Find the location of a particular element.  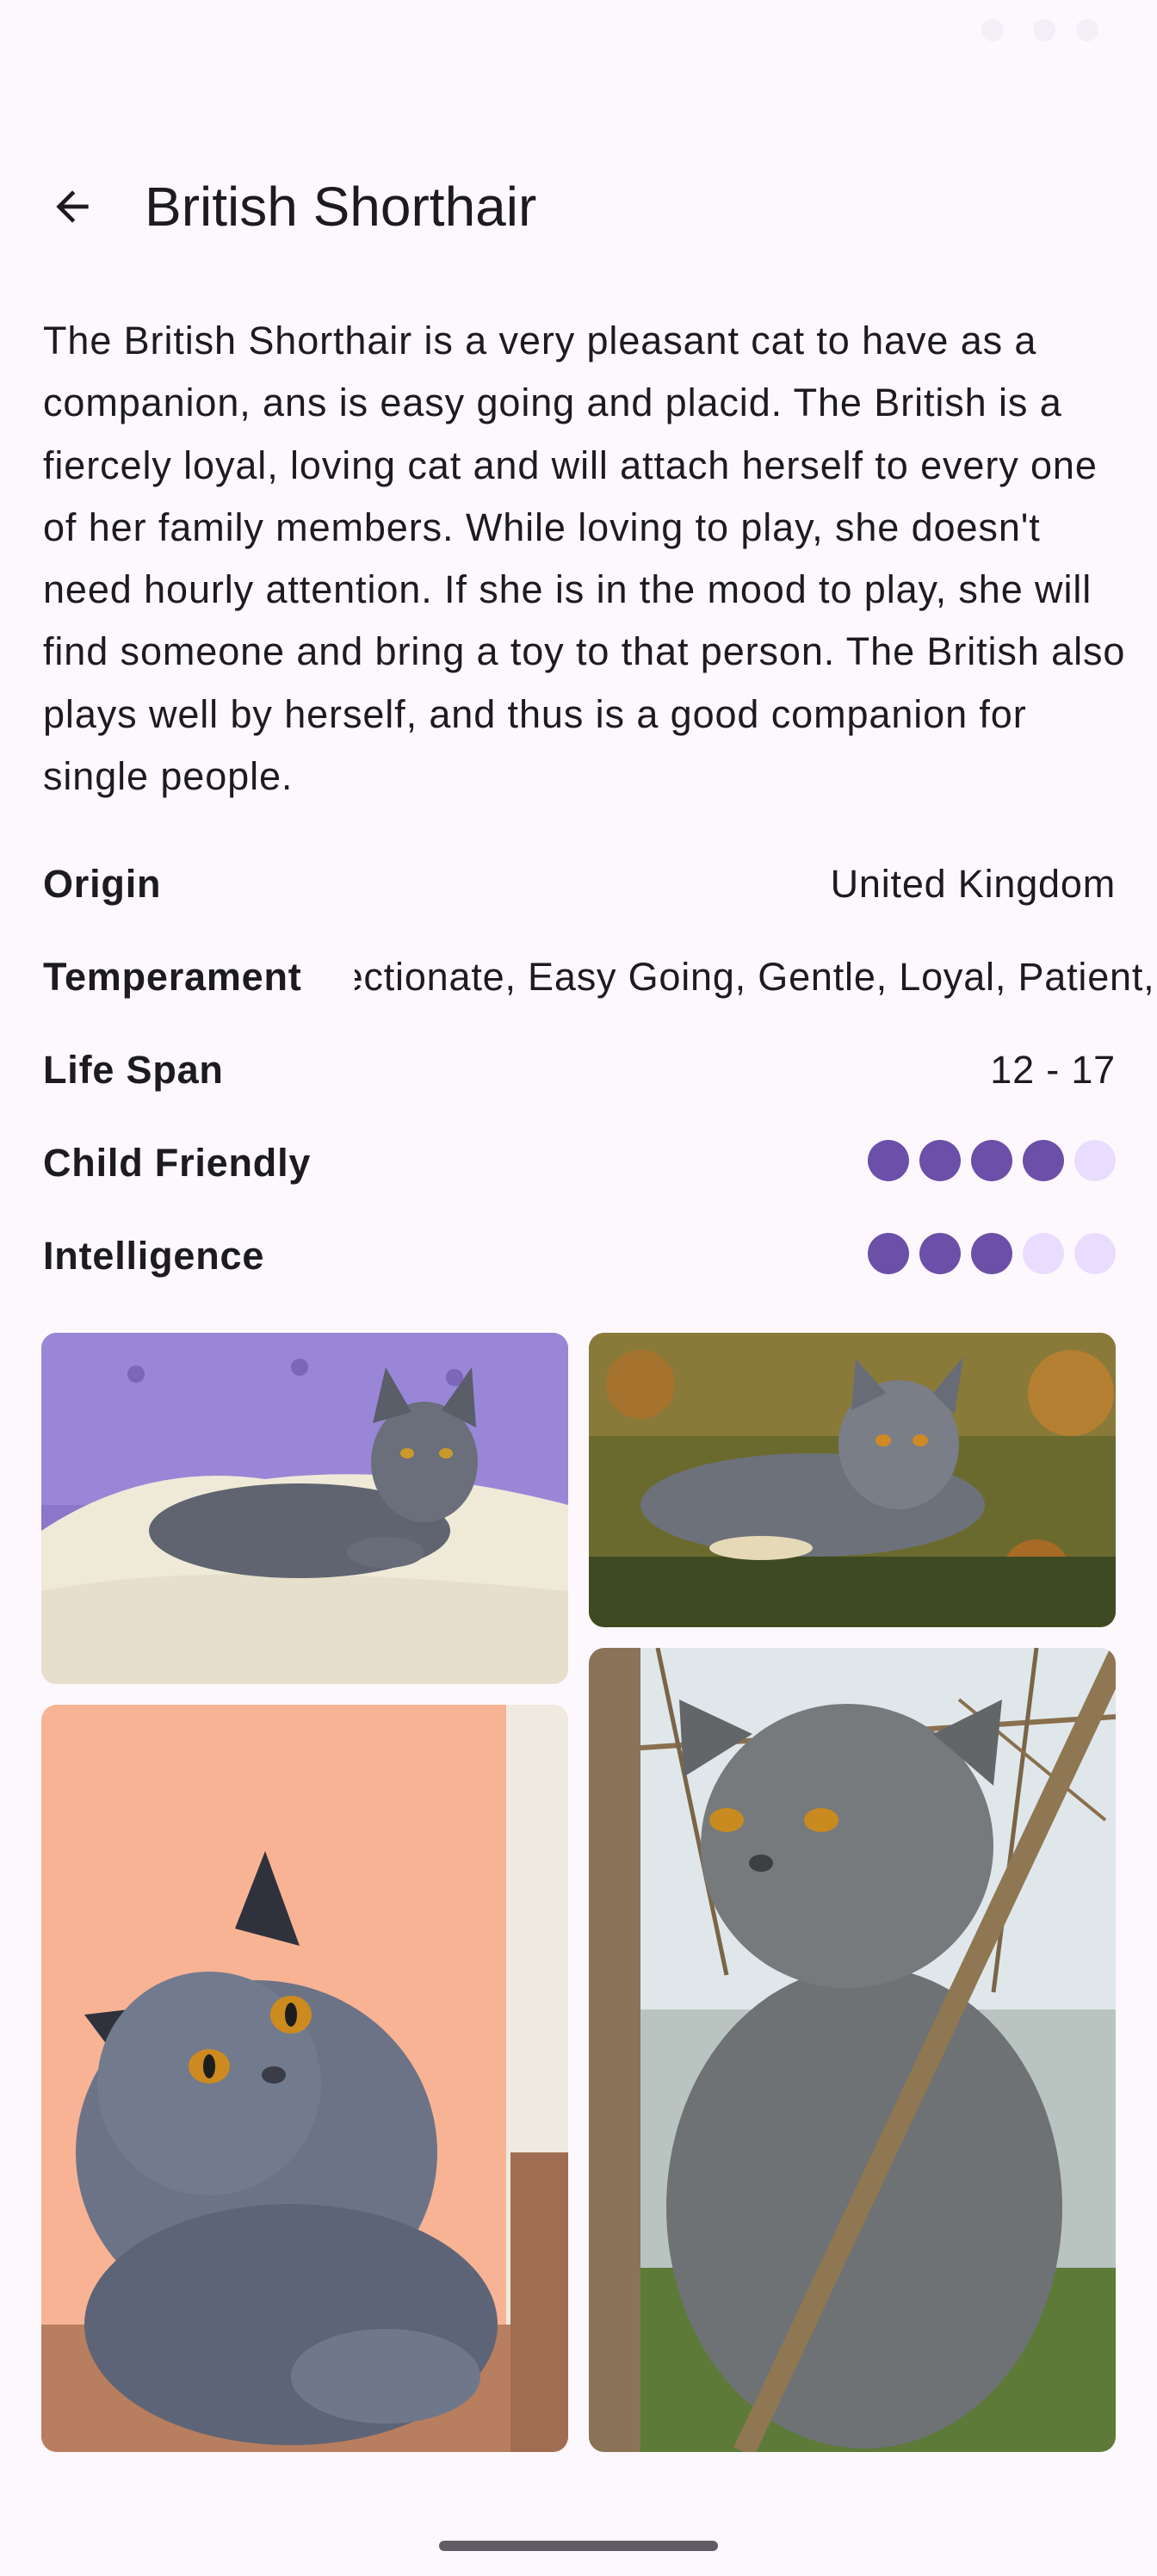

attribute-row-intelligence: Intelligence is located at coordinates (579, 1255).